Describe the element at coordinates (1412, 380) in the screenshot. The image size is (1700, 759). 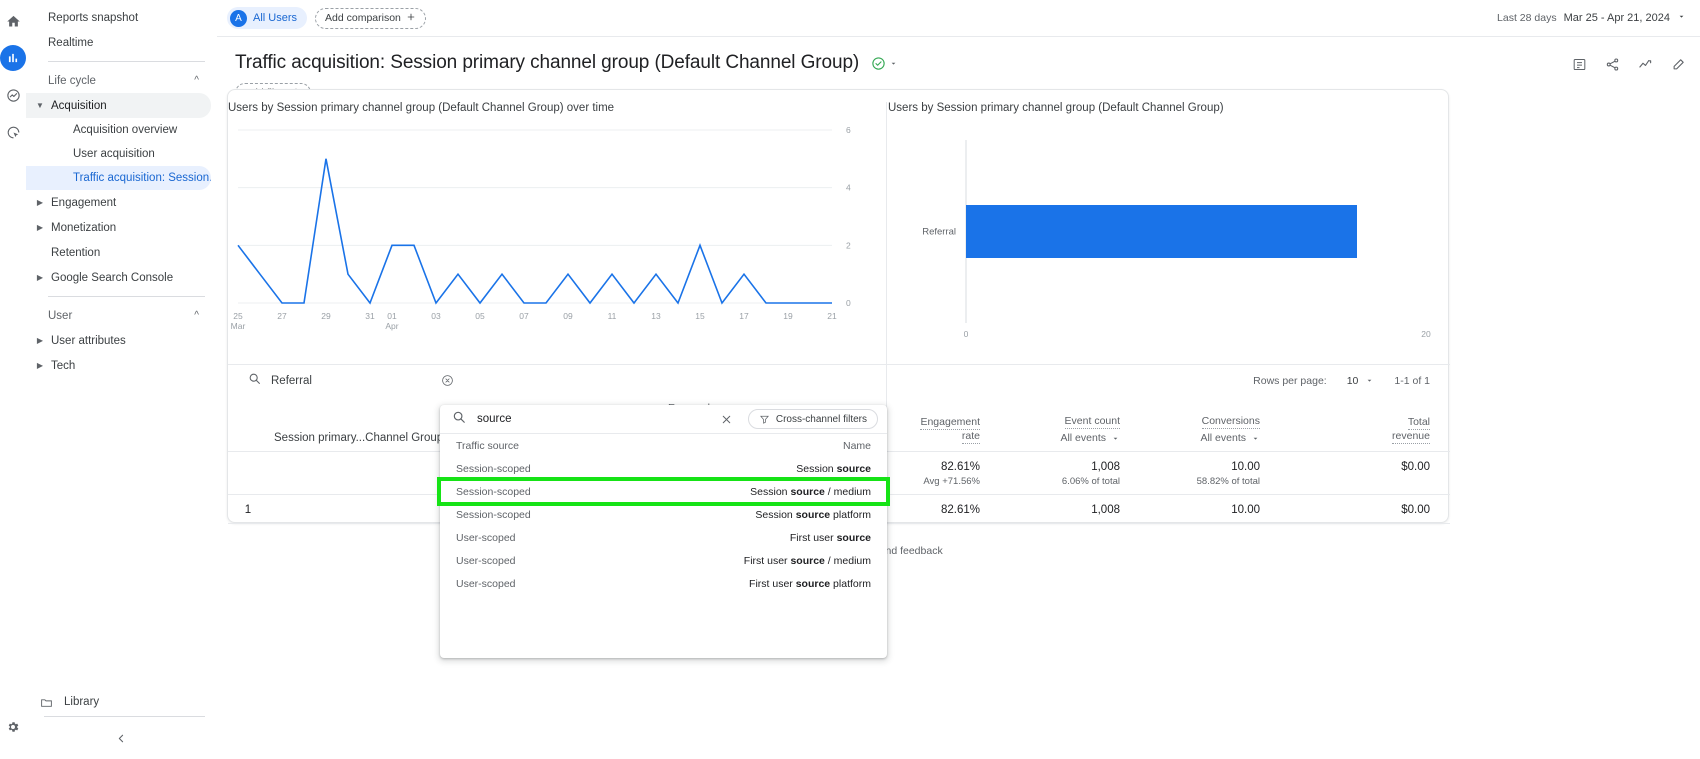
I see `pagination-range: 1-1 of 1` at that location.